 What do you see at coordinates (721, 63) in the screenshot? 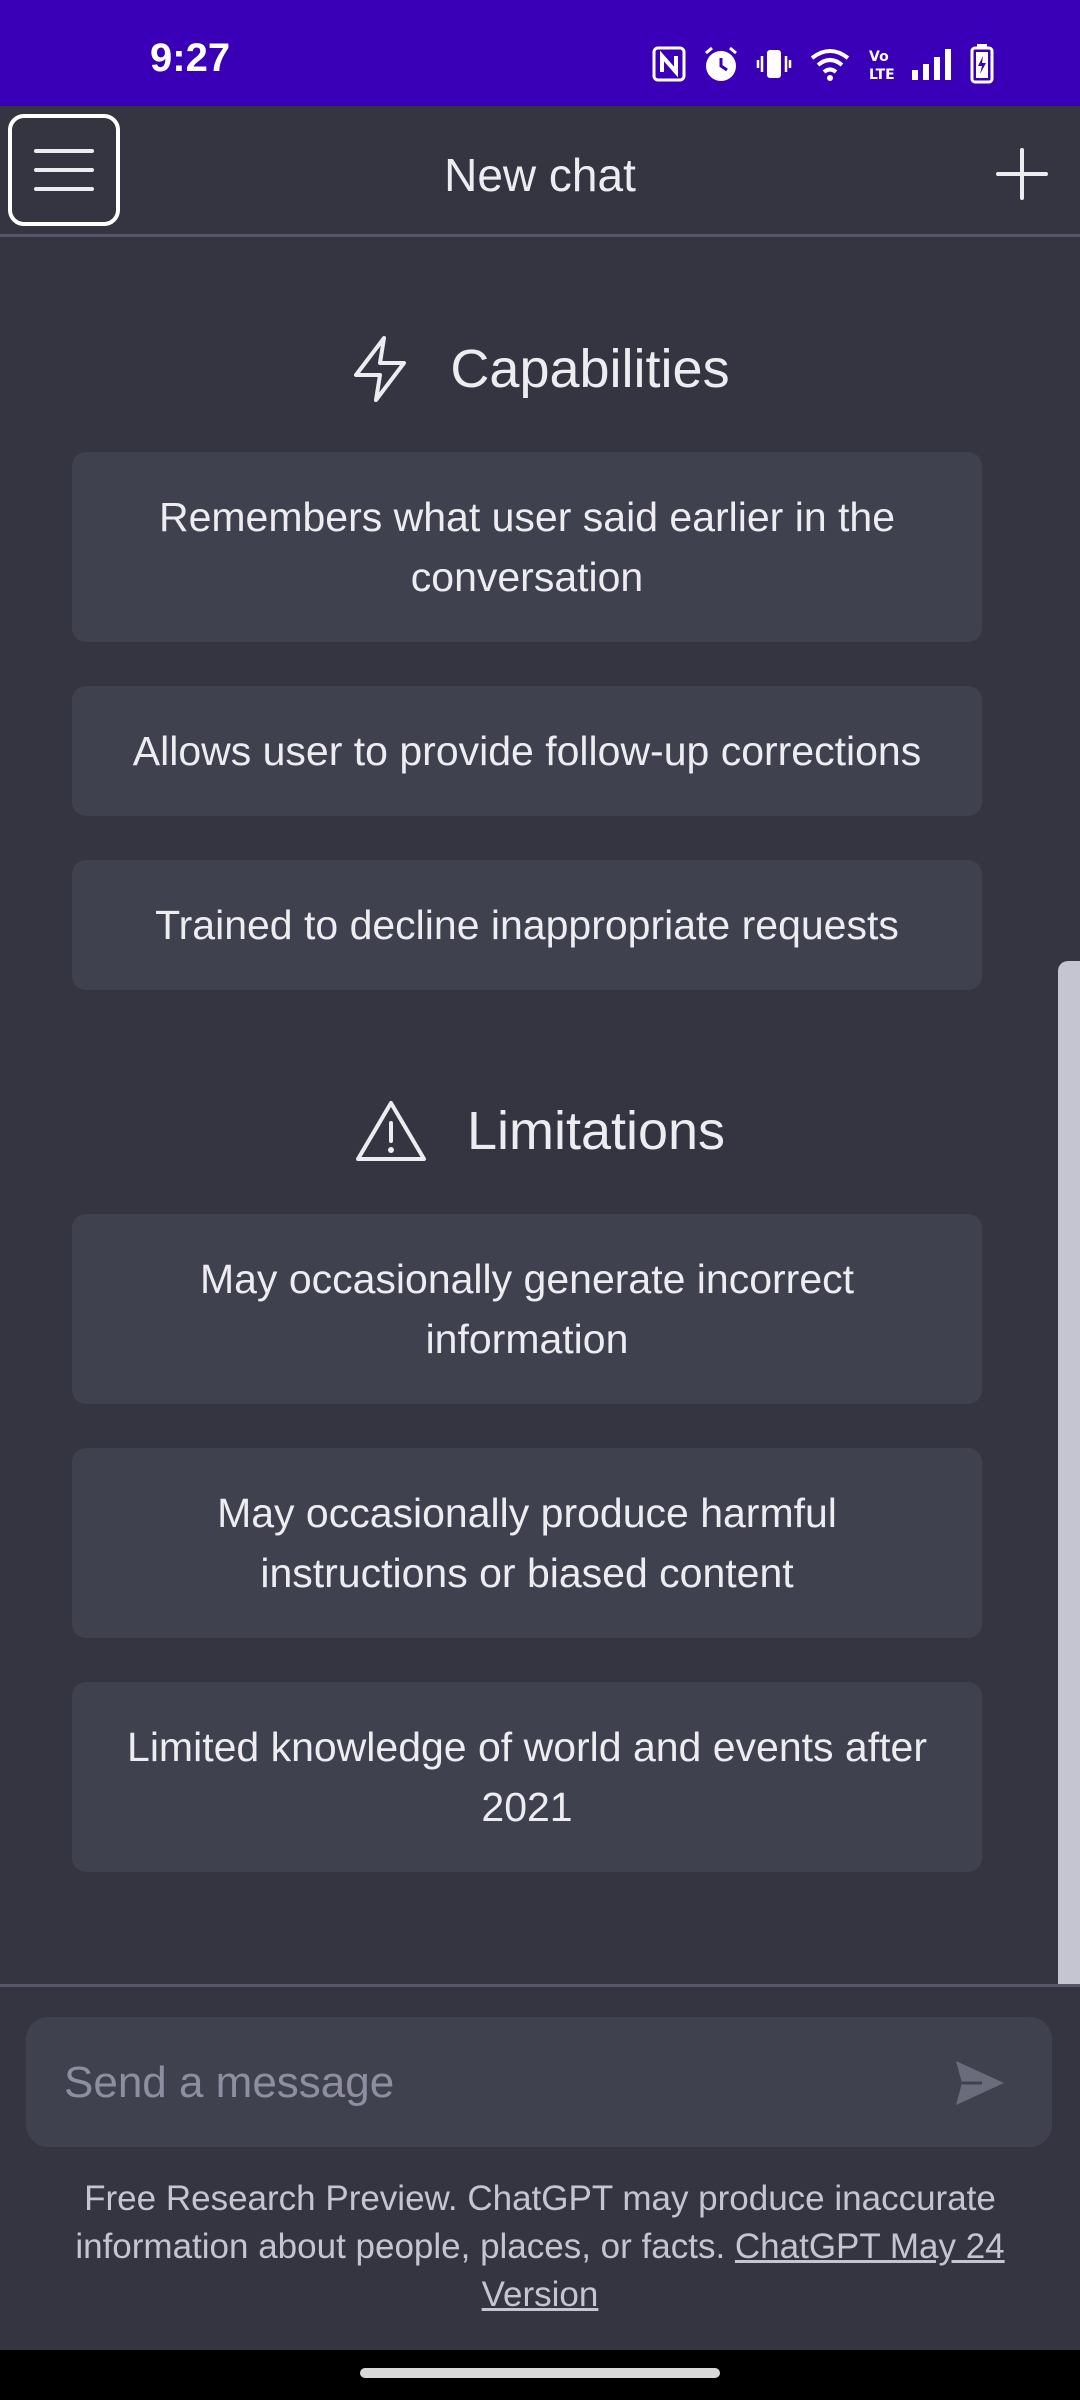
I see `alarm-icon` at bounding box center [721, 63].